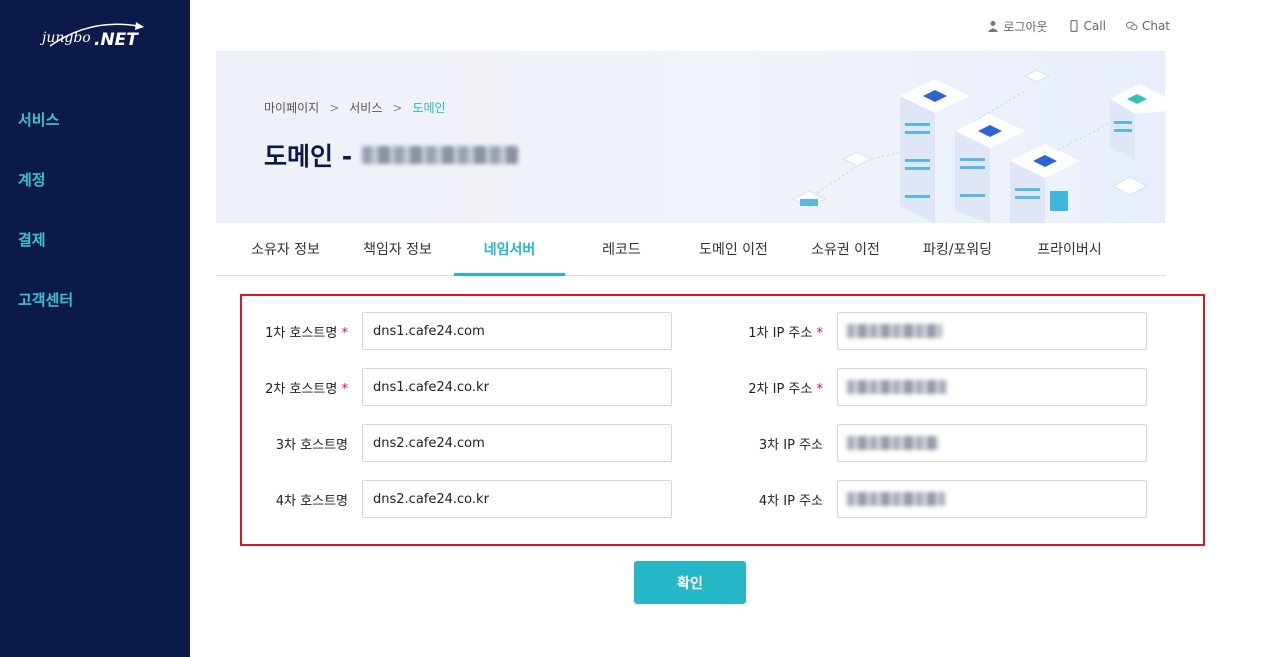 This screenshot has height=657, width=1280. Describe the element at coordinates (397, 249) in the screenshot. I see `tab-manager-info: 책임자 정보` at that location.